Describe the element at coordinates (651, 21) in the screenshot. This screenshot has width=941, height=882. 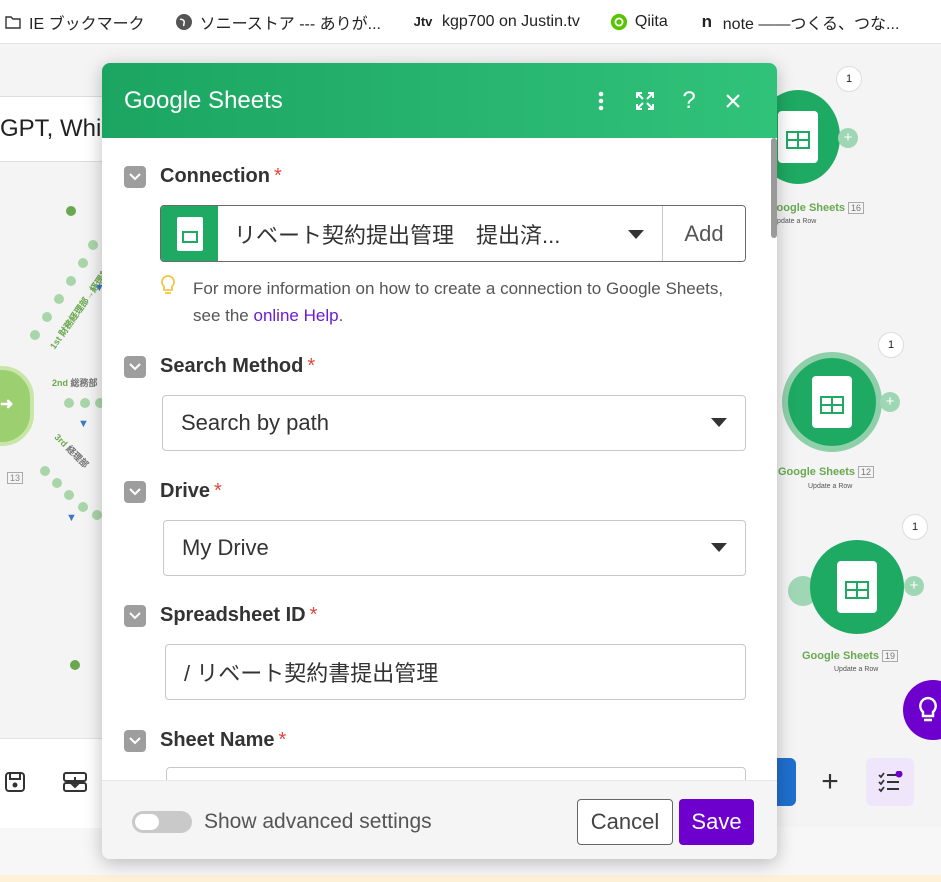
I see `bookmark-label: Qiita` at that location.